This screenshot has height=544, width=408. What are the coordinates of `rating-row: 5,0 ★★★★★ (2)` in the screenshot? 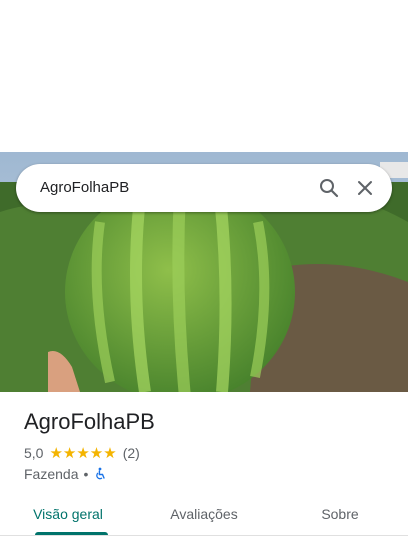 It's located at (82, 453).